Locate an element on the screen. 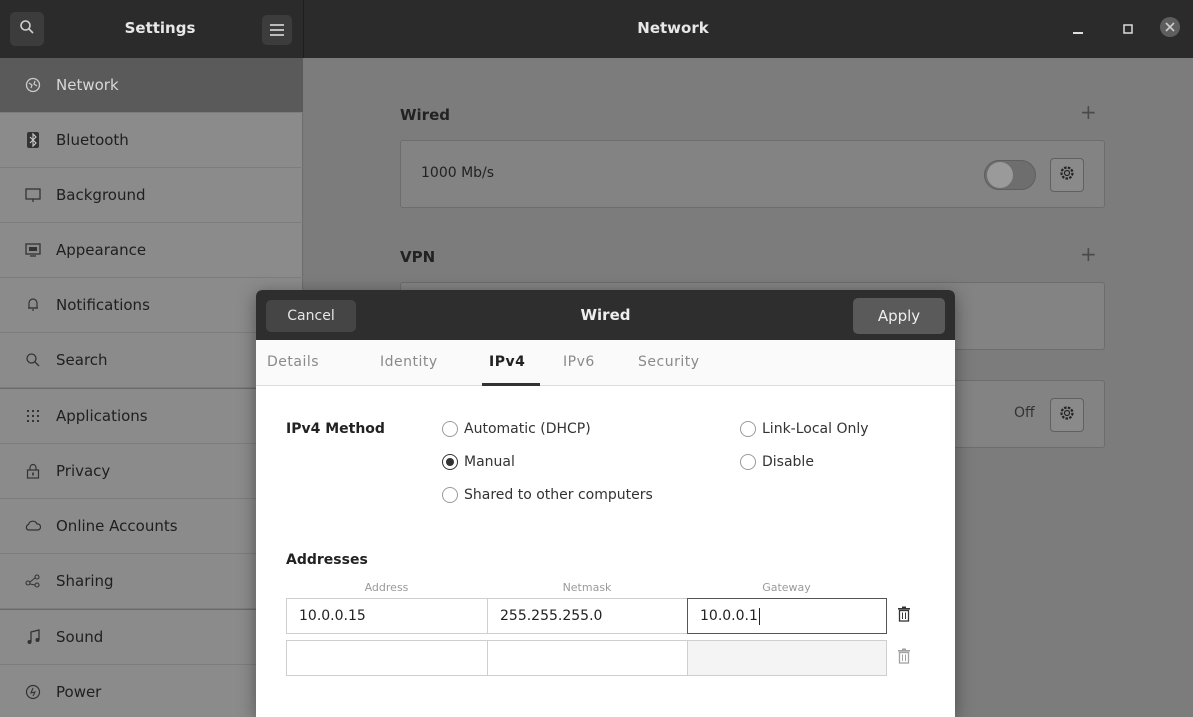 This screenshot has width=1193, height=717. grid-icon is located at coordinates (33, 416).